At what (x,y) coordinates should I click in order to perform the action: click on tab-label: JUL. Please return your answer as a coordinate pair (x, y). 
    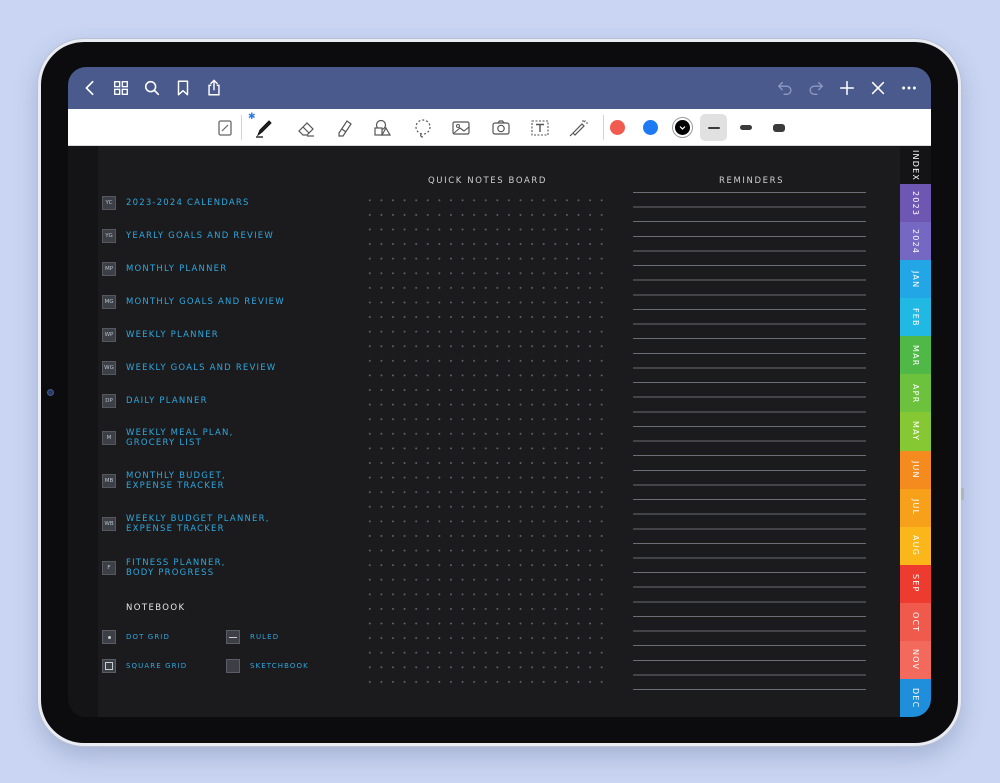
    Looking at the image, I should click on (915, 507).